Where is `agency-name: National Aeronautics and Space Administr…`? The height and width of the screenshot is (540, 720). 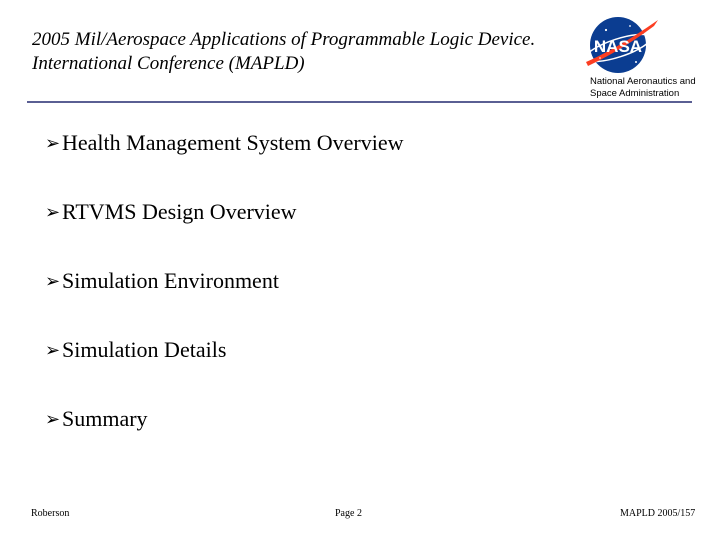 agency-name: National Aeronautics and Space Administr… is located at coordinates (652, 88).